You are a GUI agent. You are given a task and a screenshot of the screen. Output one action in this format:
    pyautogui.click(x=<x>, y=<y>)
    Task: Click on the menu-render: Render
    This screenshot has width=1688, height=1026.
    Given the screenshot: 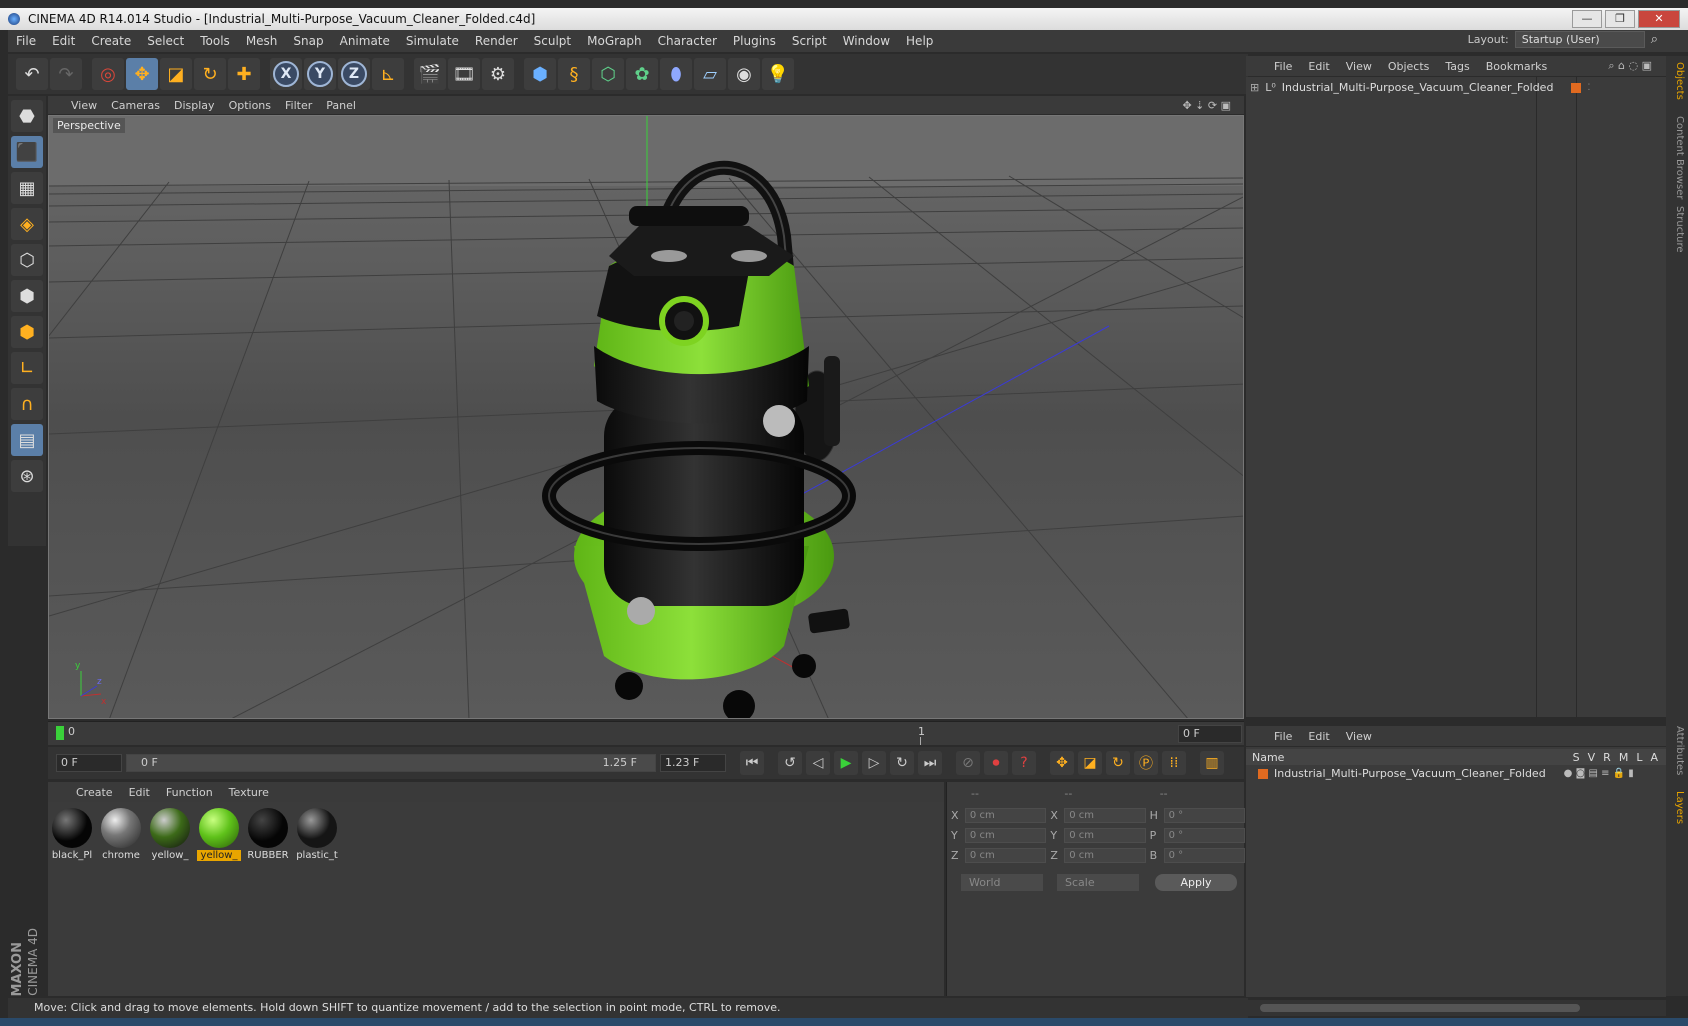 What is the action you would take?
    pyautogui.click(x=496, y=41)
    